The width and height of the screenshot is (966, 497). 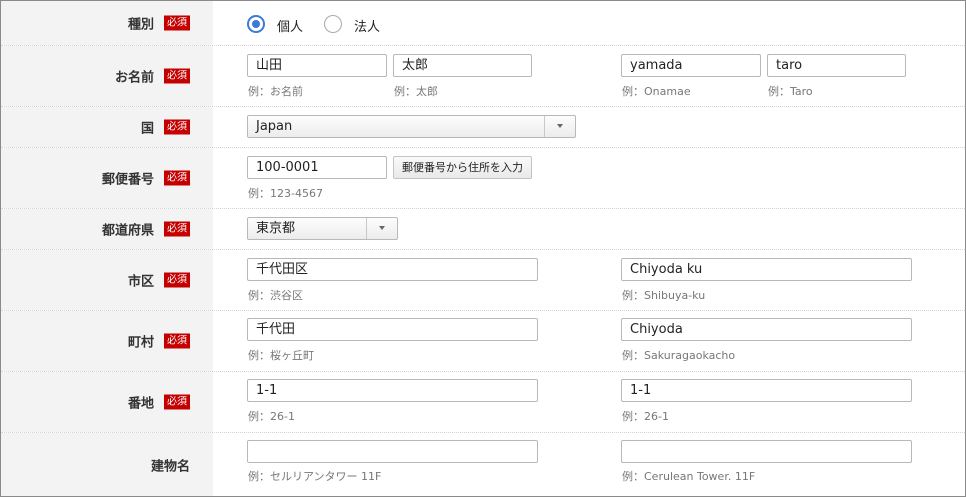 I want to click on banchi-label: 番地, so click(x=140, y=404).